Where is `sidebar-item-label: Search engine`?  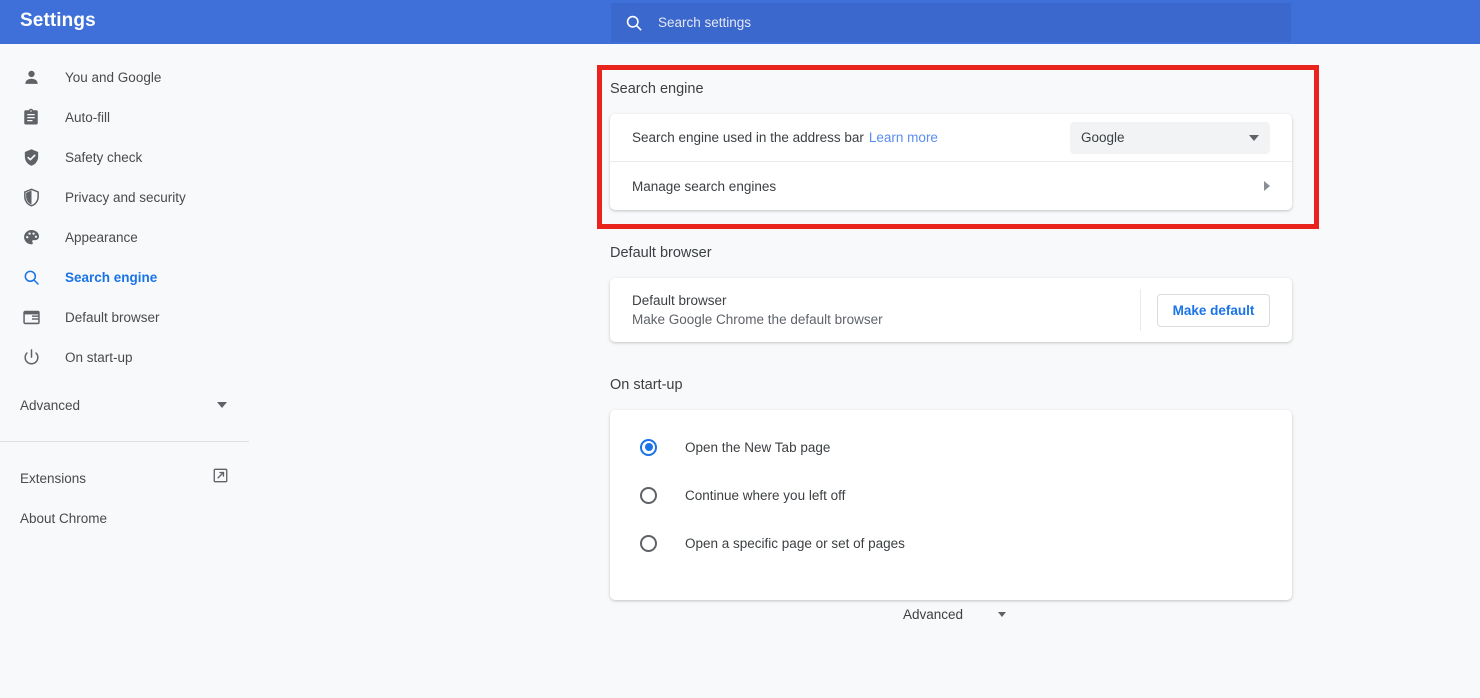 sidebar-item-label: Search engine is located at coordinates (111, 277).